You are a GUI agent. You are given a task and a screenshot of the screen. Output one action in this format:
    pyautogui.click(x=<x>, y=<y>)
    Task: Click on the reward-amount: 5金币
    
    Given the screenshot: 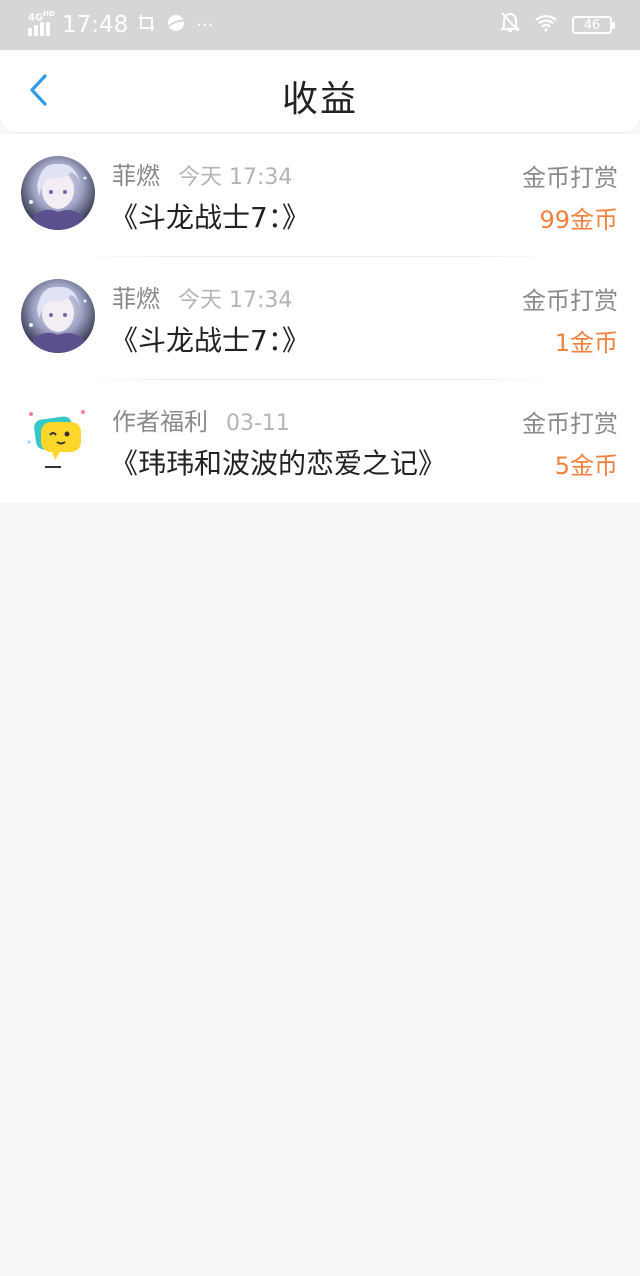 What is the action you would take?
    pyautogui.click(x=586, y=466)
    